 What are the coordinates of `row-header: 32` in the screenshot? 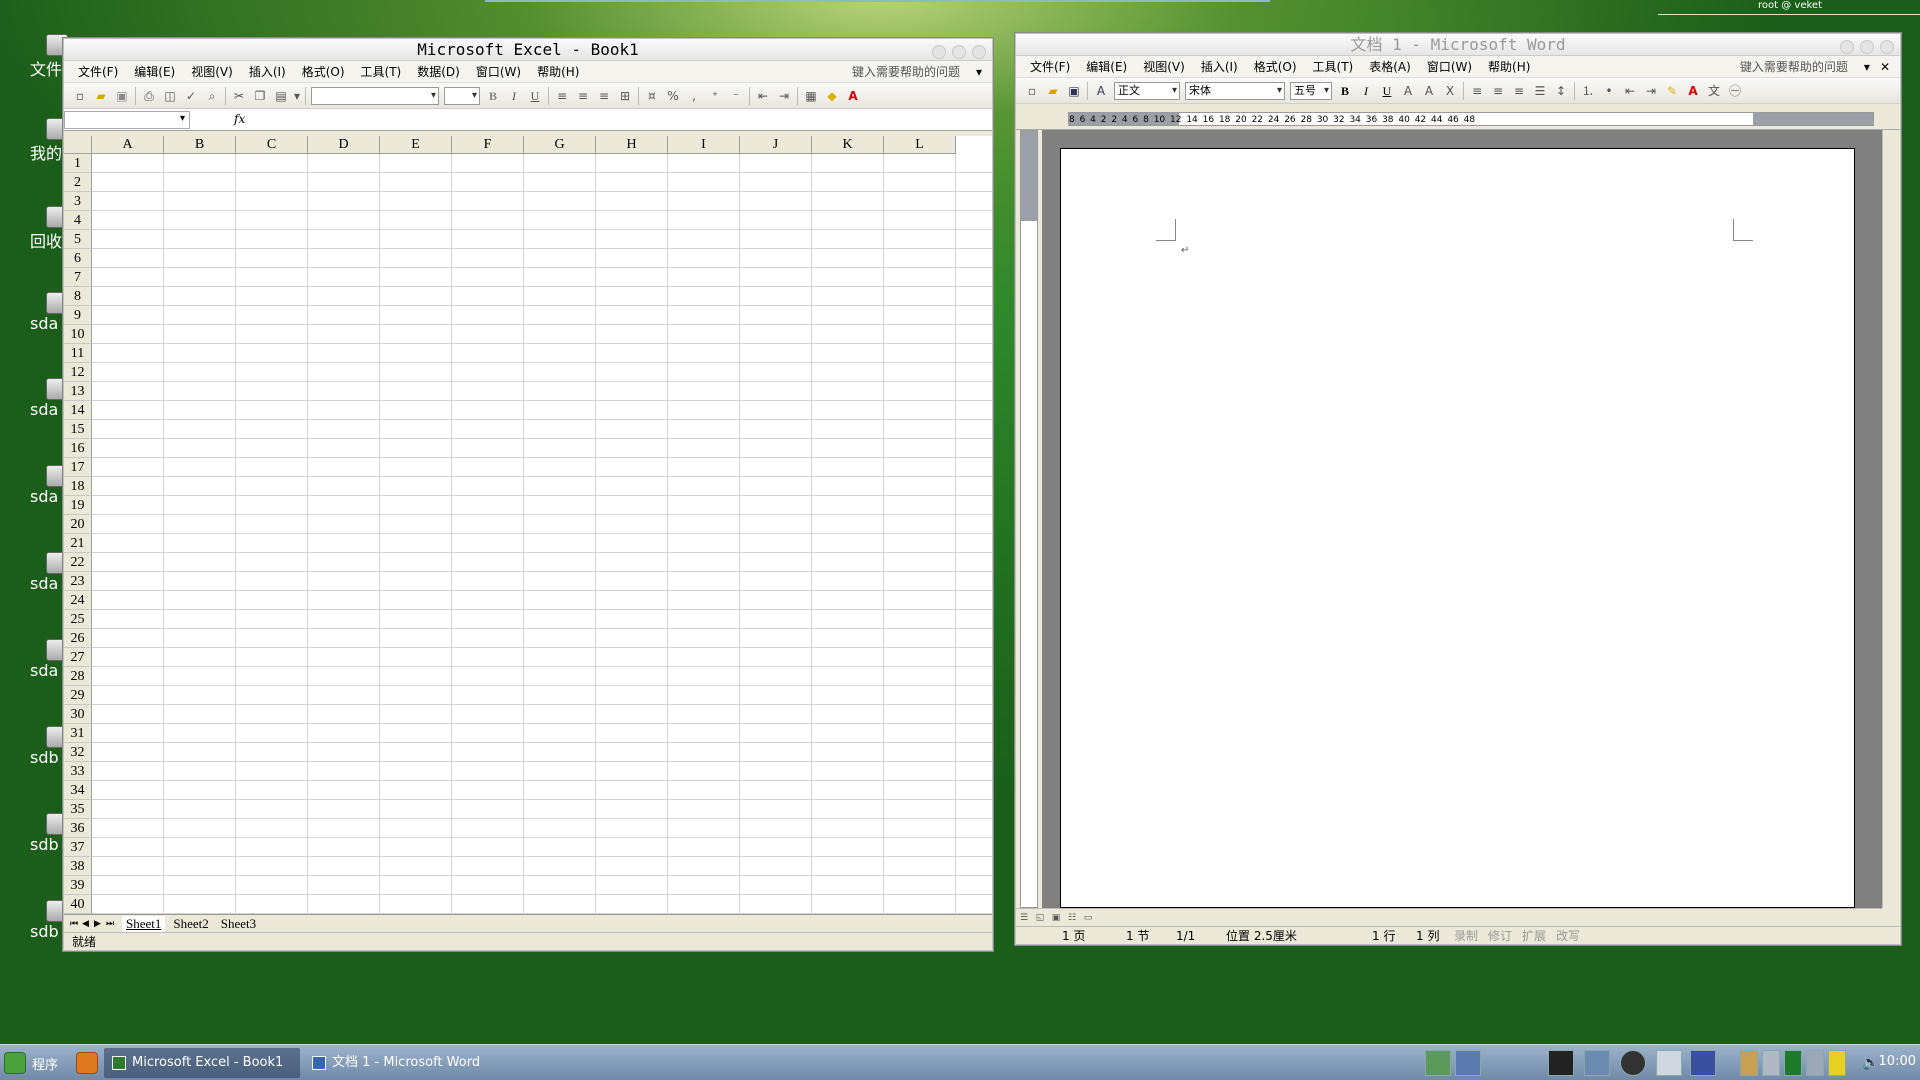 It's located at (78, 752).